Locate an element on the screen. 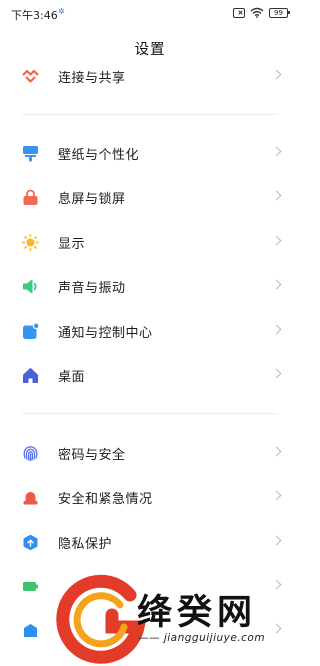  settings-item-privacy: 隐私保护 is located at coordinates (150, 542).